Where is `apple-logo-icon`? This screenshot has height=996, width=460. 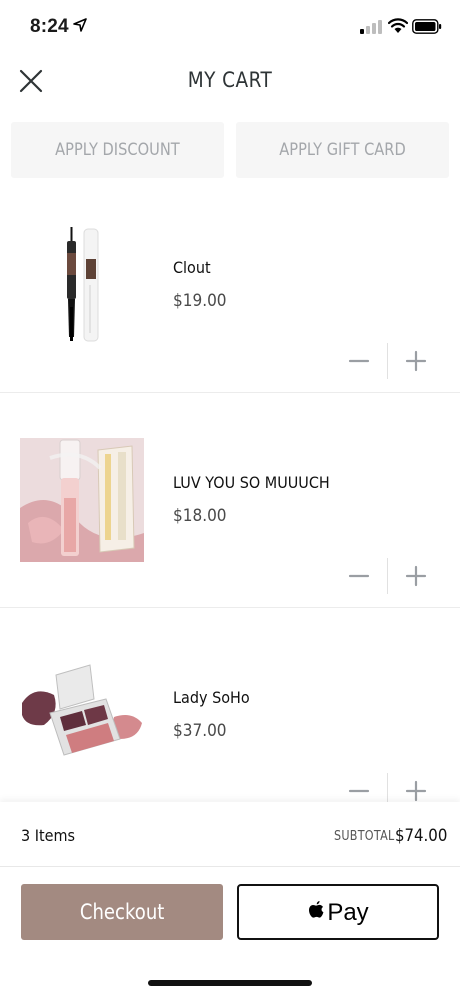 apple-logo-icon is located at coordinates (316, 909).